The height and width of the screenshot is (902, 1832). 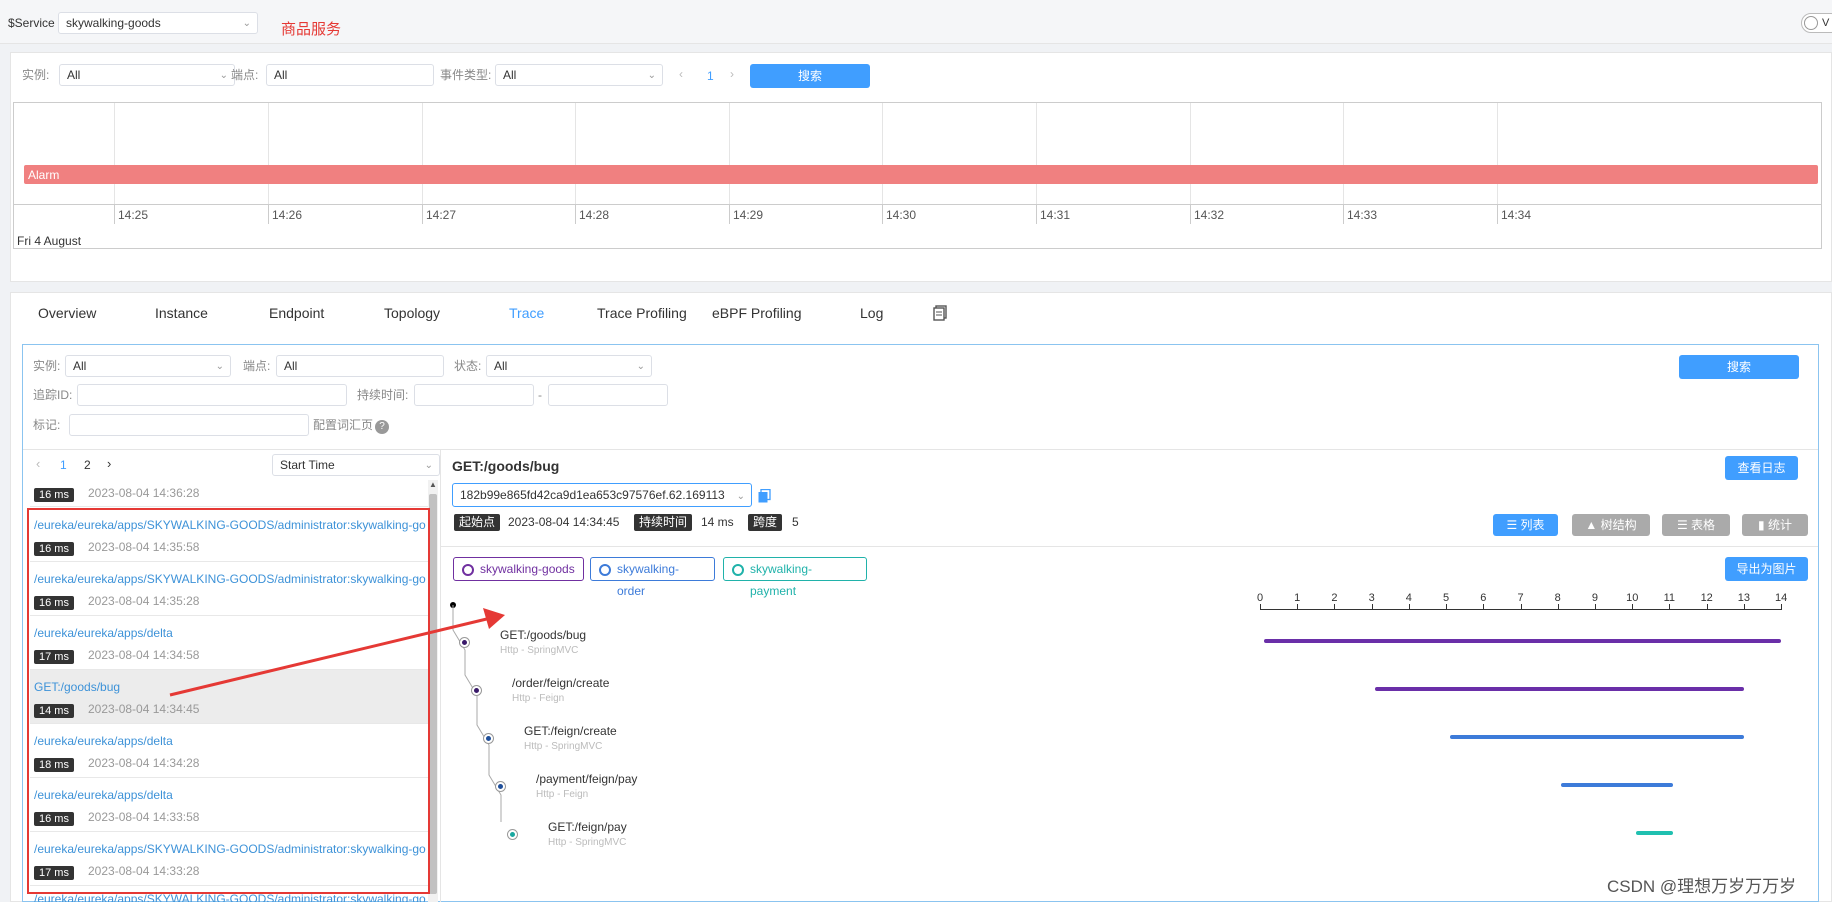 What do you see at coordinates (67, 313) in the screenshot?
I see `tab-overview: Overview` at bounding box center [67, 313].